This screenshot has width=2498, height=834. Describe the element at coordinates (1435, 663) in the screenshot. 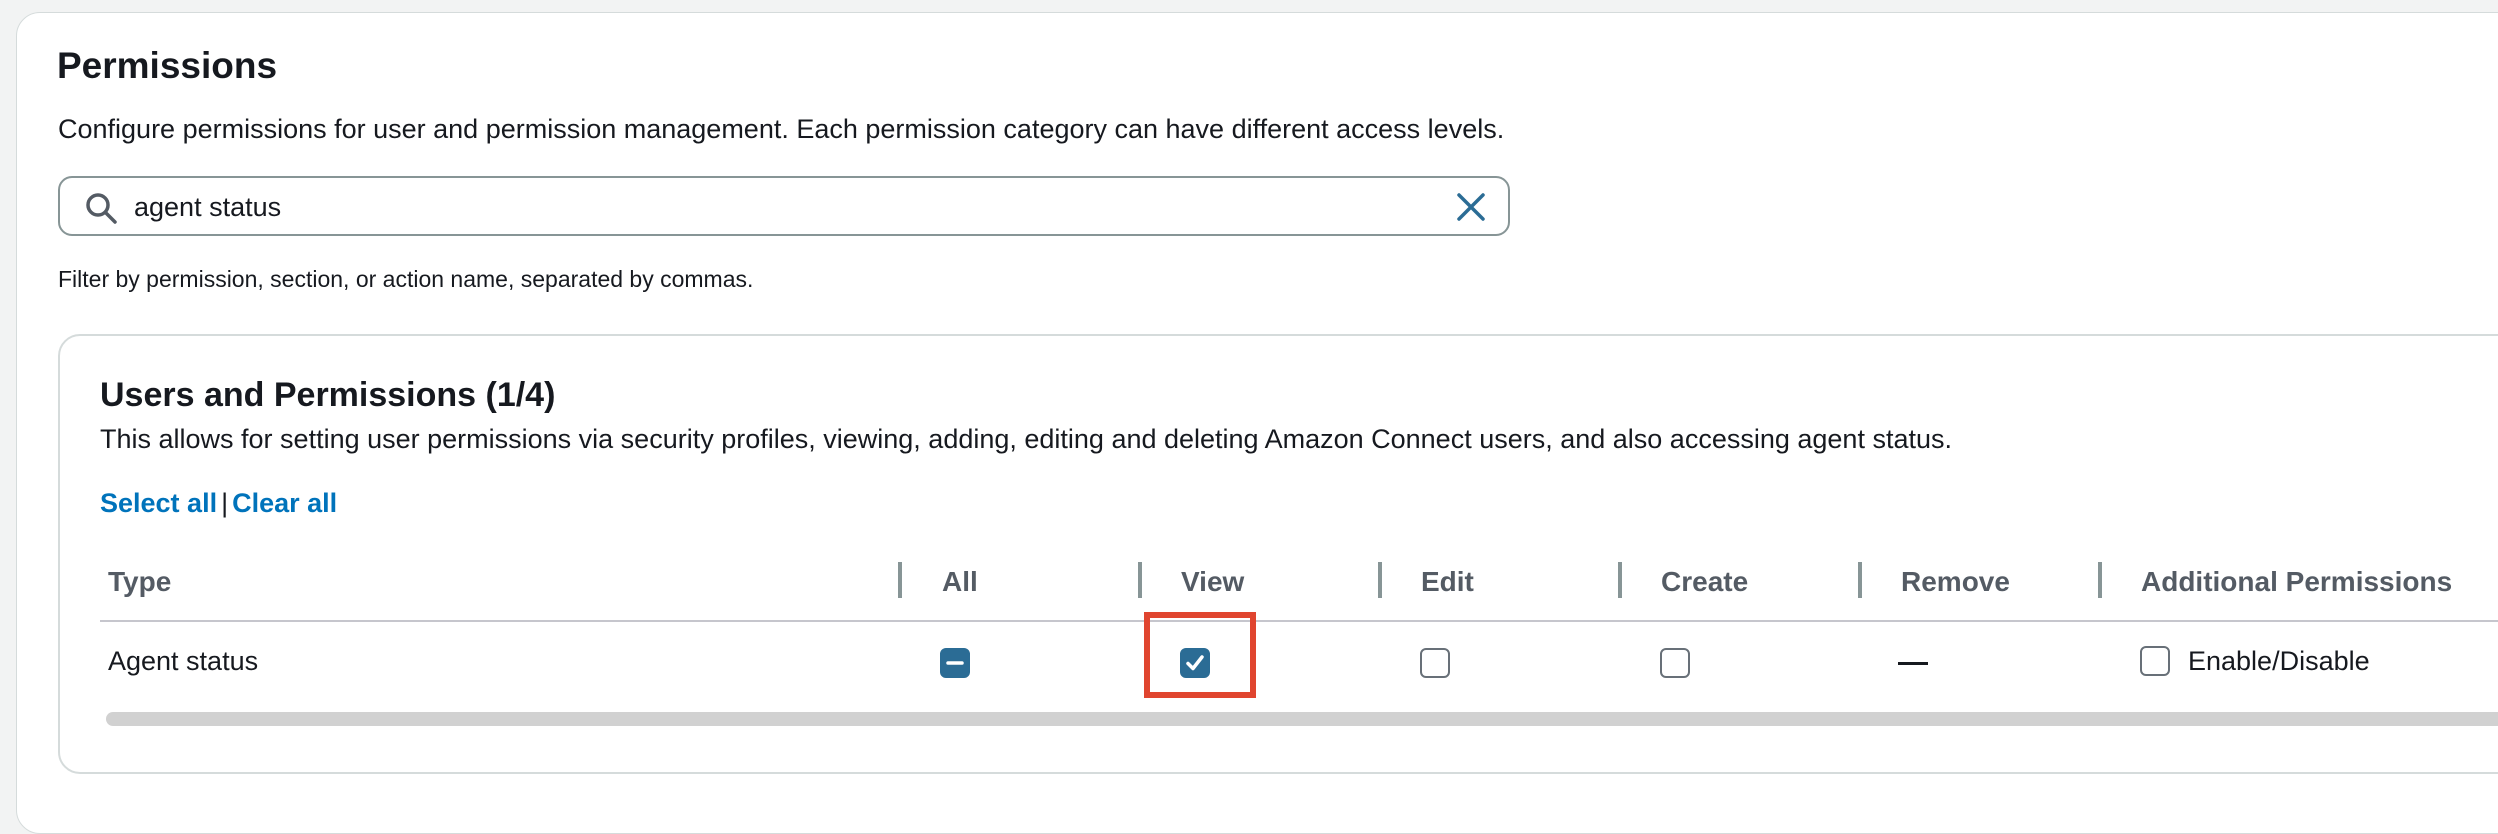

I see `edit-checkbox` at that location.